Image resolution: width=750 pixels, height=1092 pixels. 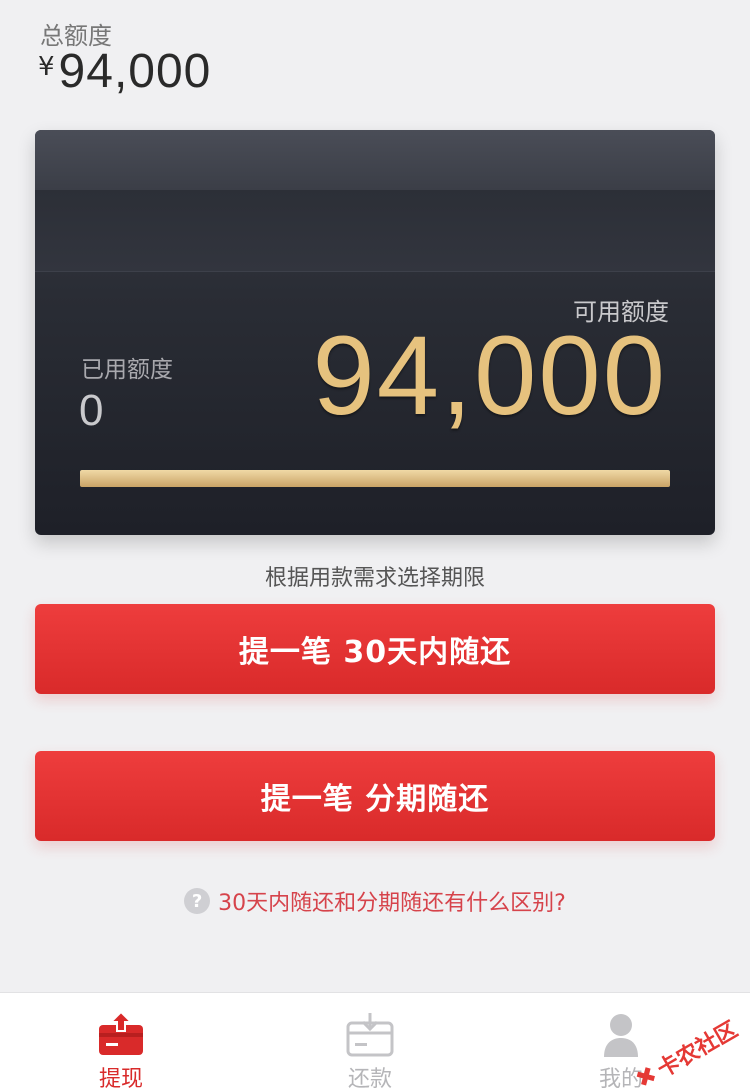 I want to click on total-limit-amount: ¥ 94,000, so click(x=124, y=71).